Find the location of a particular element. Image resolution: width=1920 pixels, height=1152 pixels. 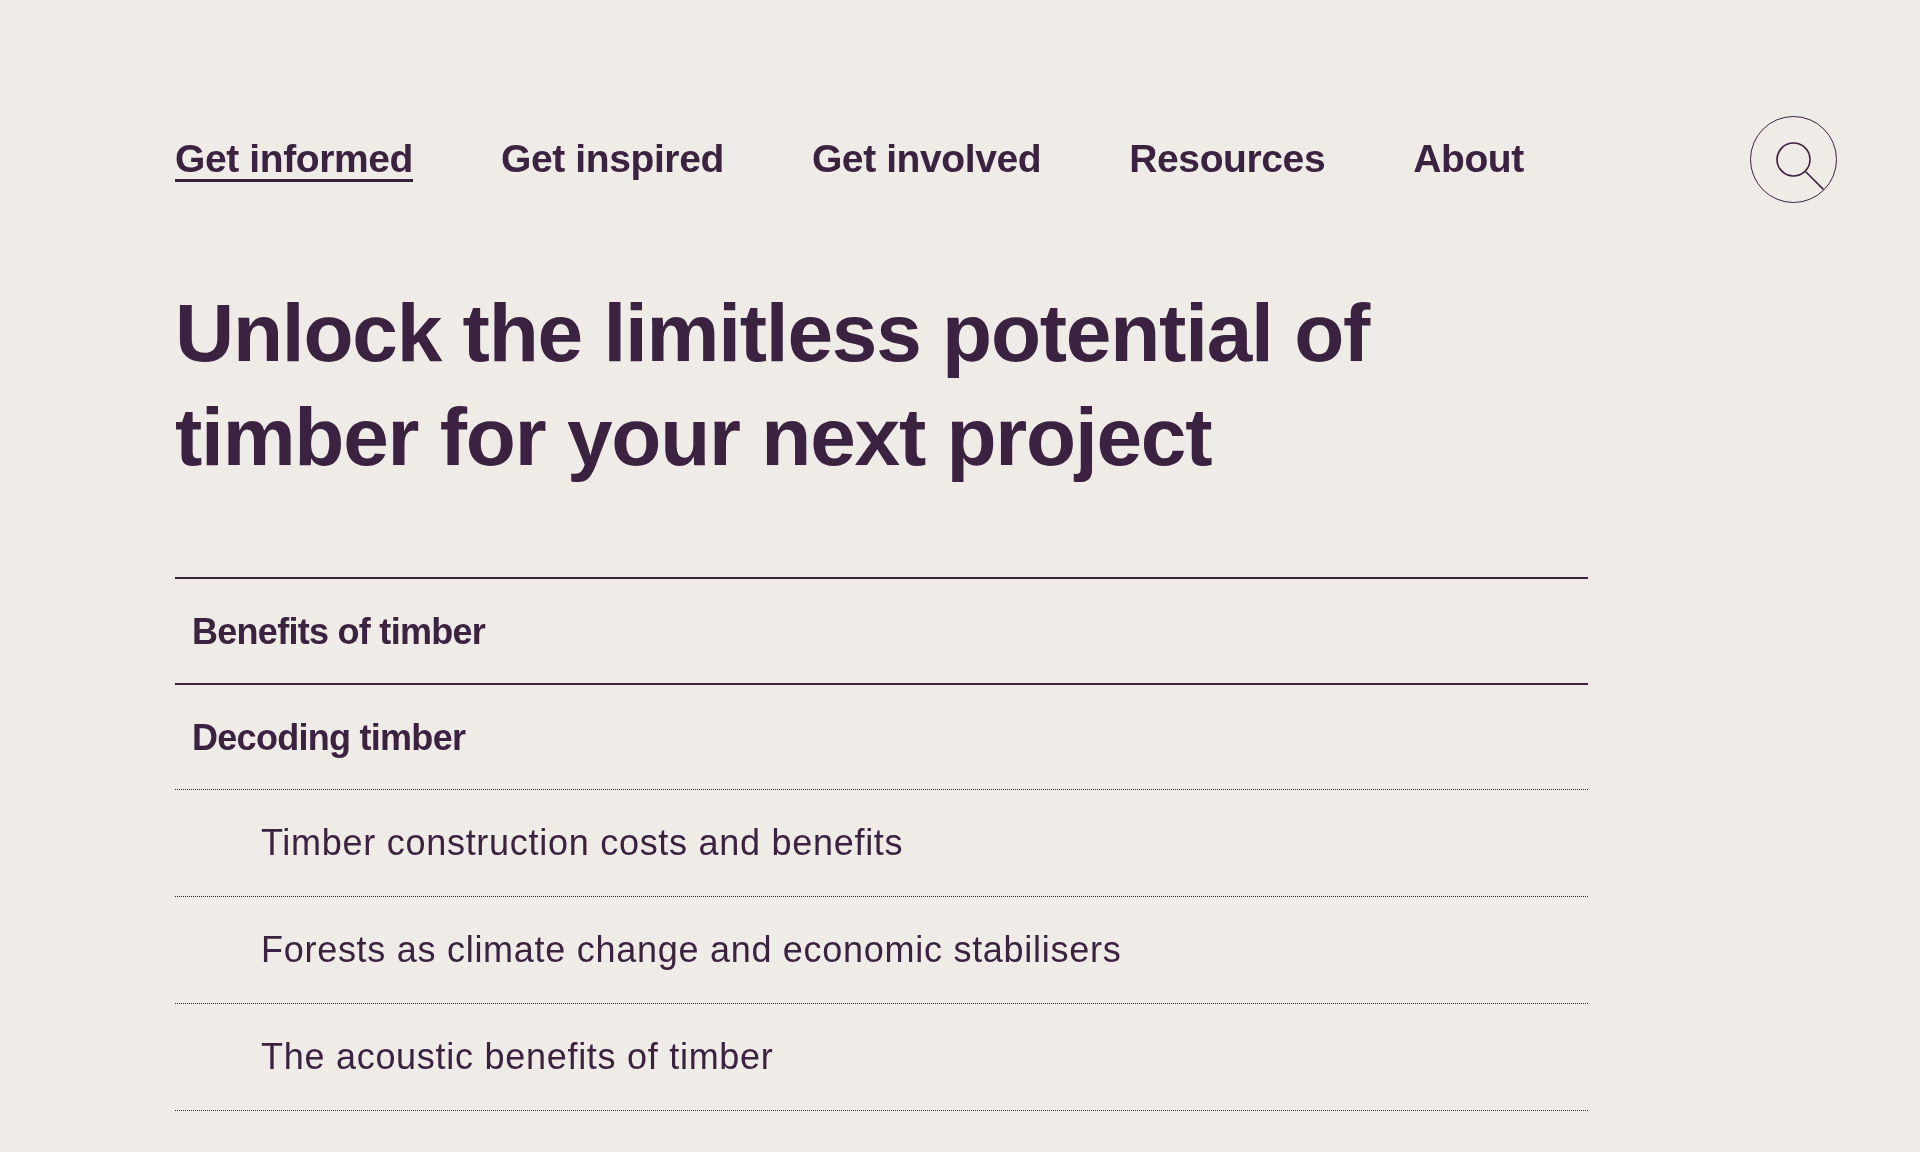

subsection-link: Timber construction costs and benefits is located at coordinates (582, 842).